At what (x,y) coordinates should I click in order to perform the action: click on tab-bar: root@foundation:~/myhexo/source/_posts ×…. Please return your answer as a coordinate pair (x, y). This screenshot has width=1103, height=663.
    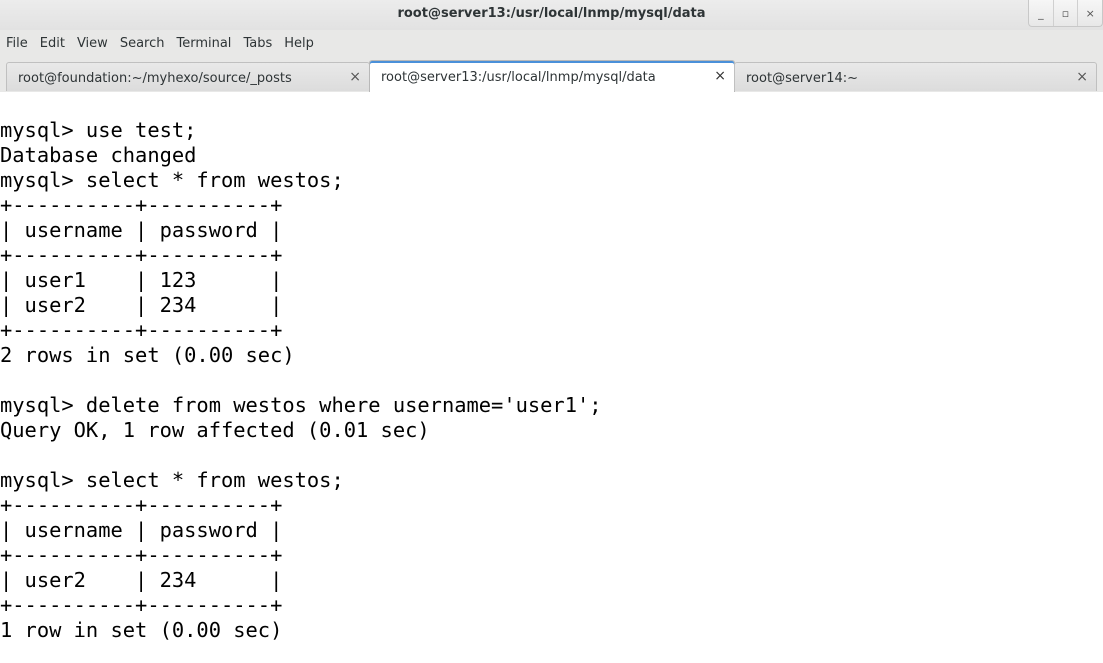
    Looking at the image, I should click on (551, 75).